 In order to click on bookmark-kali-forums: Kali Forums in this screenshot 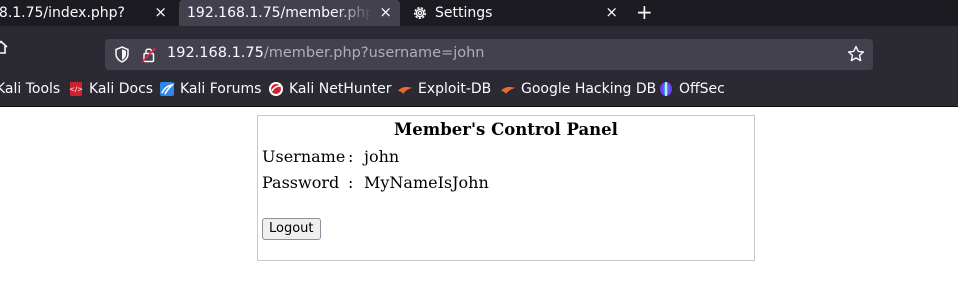, I will do `click(210, 89)`.